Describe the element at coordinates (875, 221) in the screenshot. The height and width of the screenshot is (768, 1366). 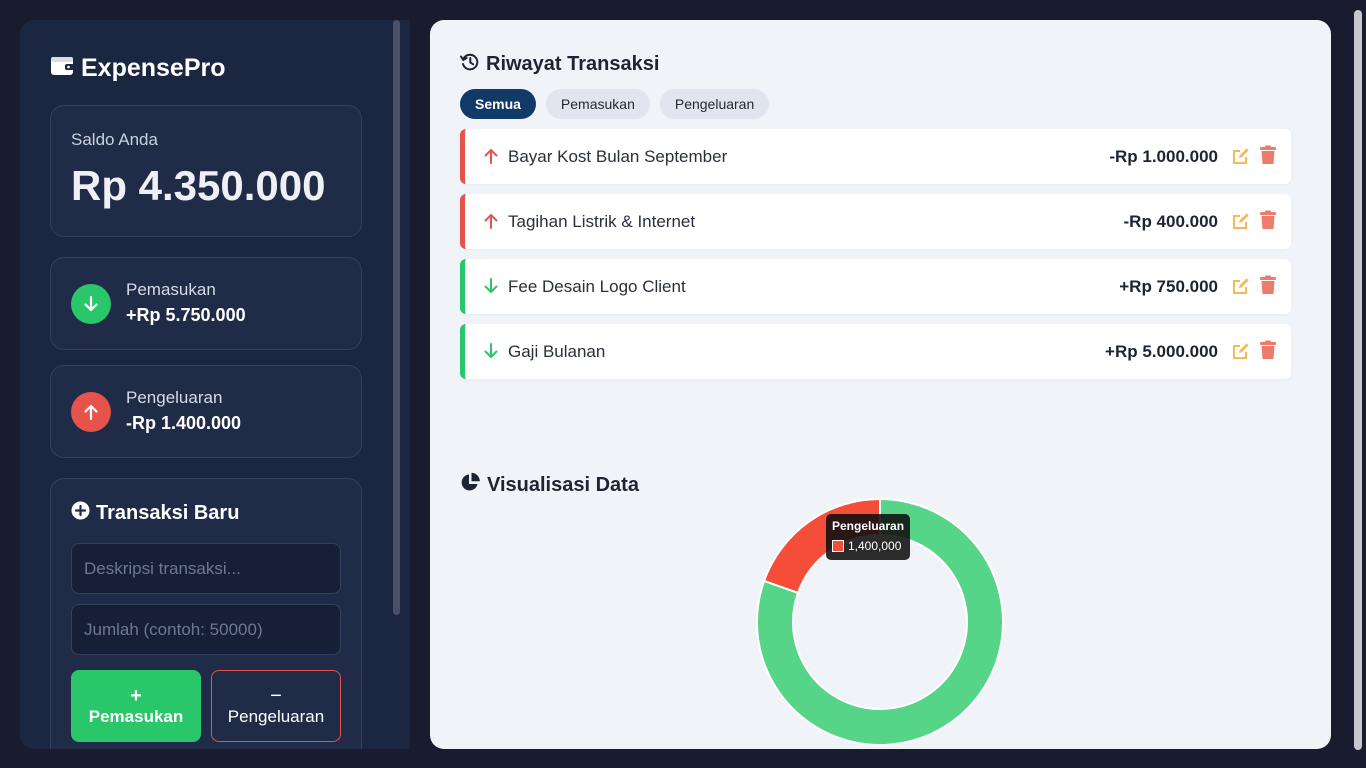
I see `transaction-item: Tagihan Listrik & Internet -Rp 400.000` at that location.